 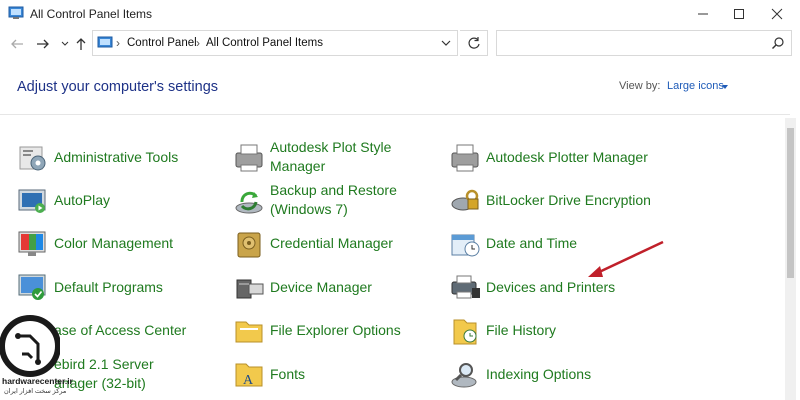 I want to click on item-bitlocker: BitLocker Drive Encryption, so click(x=568, y=200).